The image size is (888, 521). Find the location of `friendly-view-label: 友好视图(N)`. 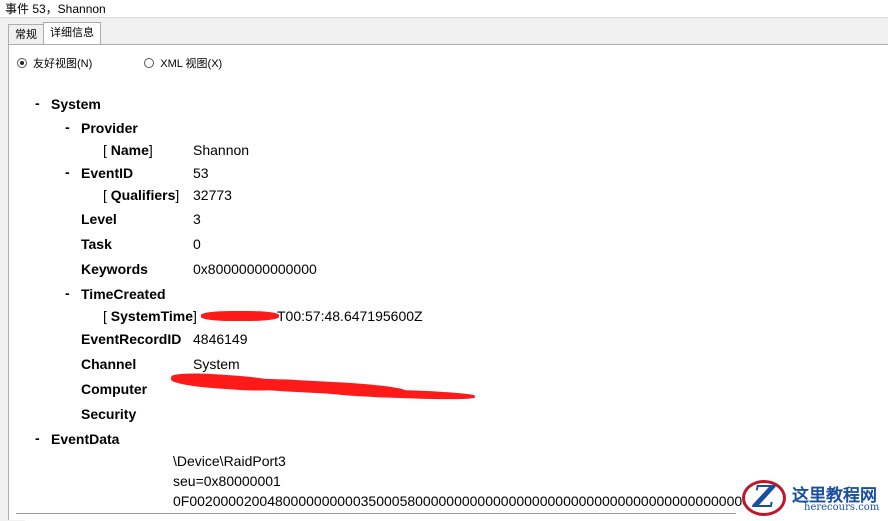

friendly-view-label: 友好视图(N) is located at coordinates (62, 63).